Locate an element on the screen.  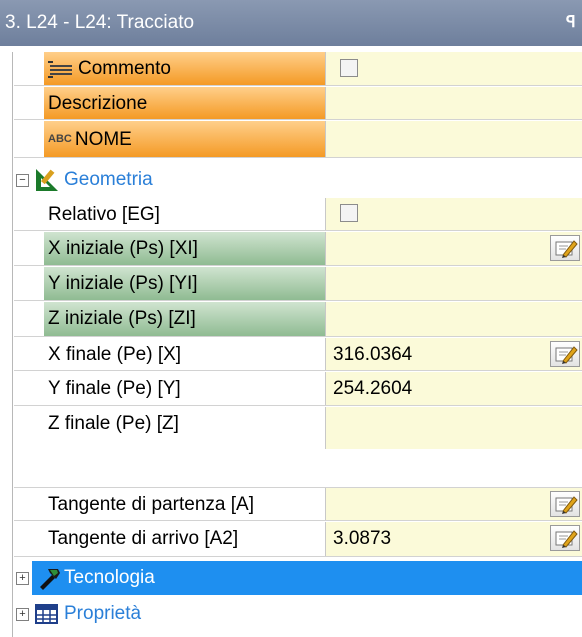
label-y-finale: Y finale (Pe) [Y] is located at coordinates (185, 388).